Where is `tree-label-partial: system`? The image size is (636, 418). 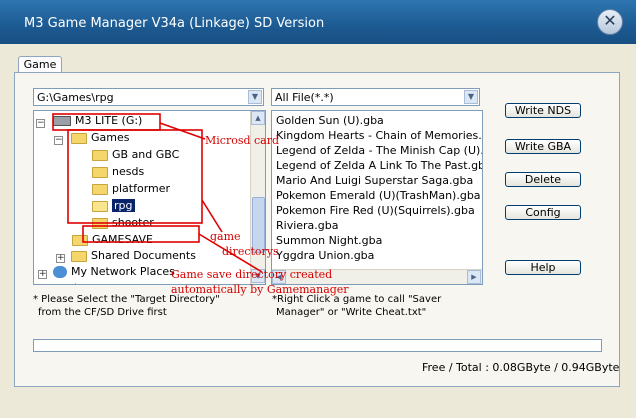
tree-label-partial: system is located at coordinates (76, 282).